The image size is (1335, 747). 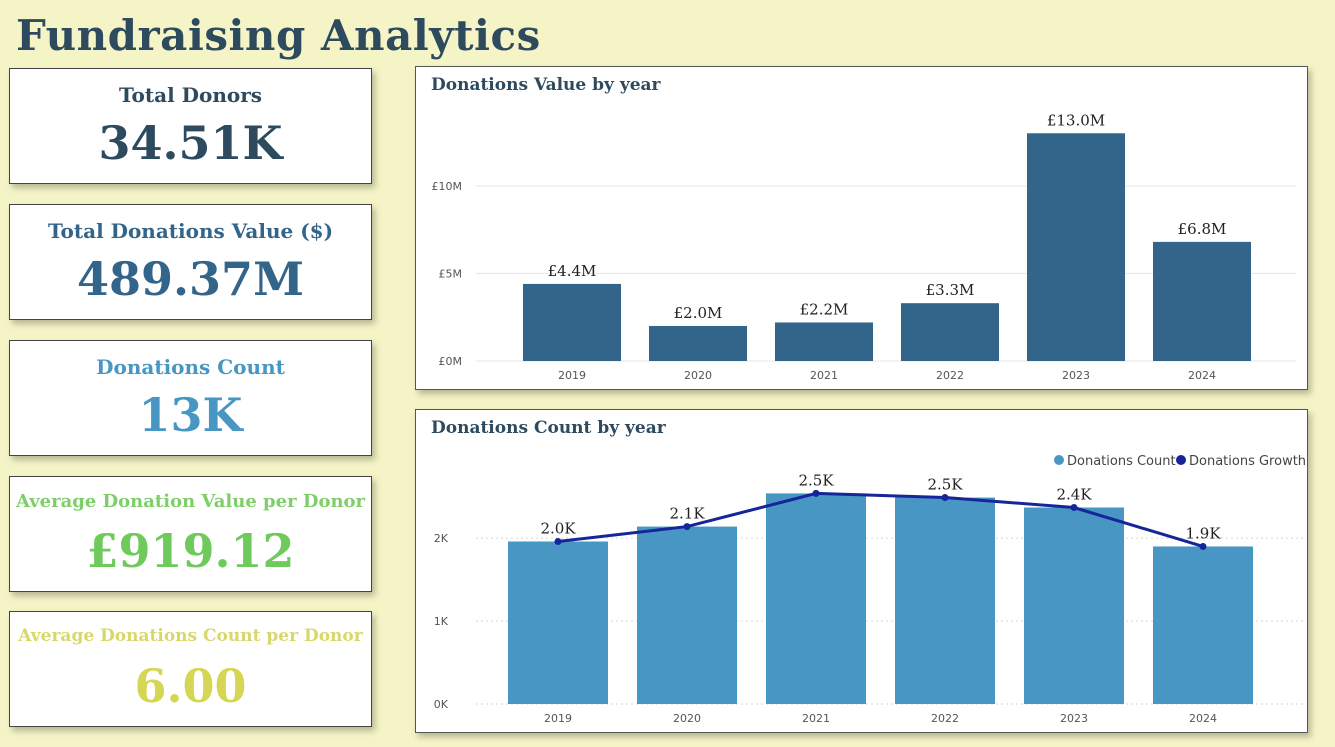 I want to click on kpi-label: Average Donations Count per Donor, so click(x=190, y=636).